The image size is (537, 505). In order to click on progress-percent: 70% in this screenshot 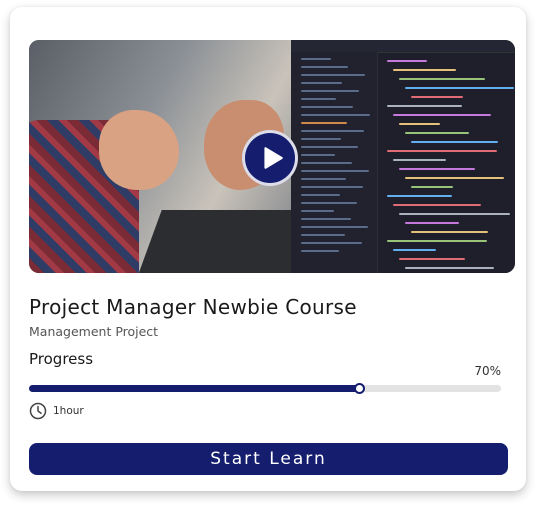, I will do `click(487, 371)`.